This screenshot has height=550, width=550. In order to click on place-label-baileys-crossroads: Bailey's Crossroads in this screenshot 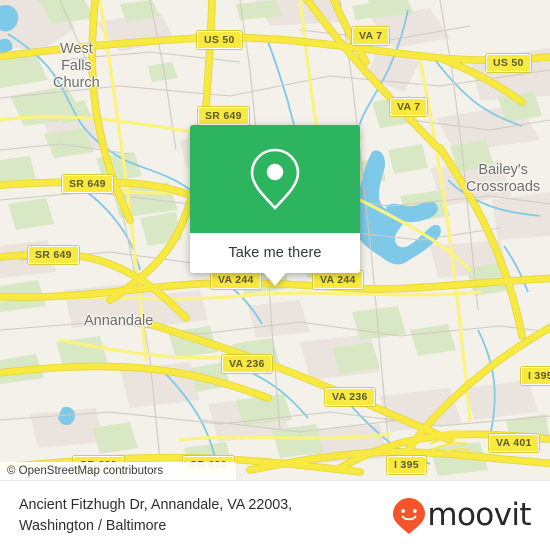, I will do `click(503, 179)`.